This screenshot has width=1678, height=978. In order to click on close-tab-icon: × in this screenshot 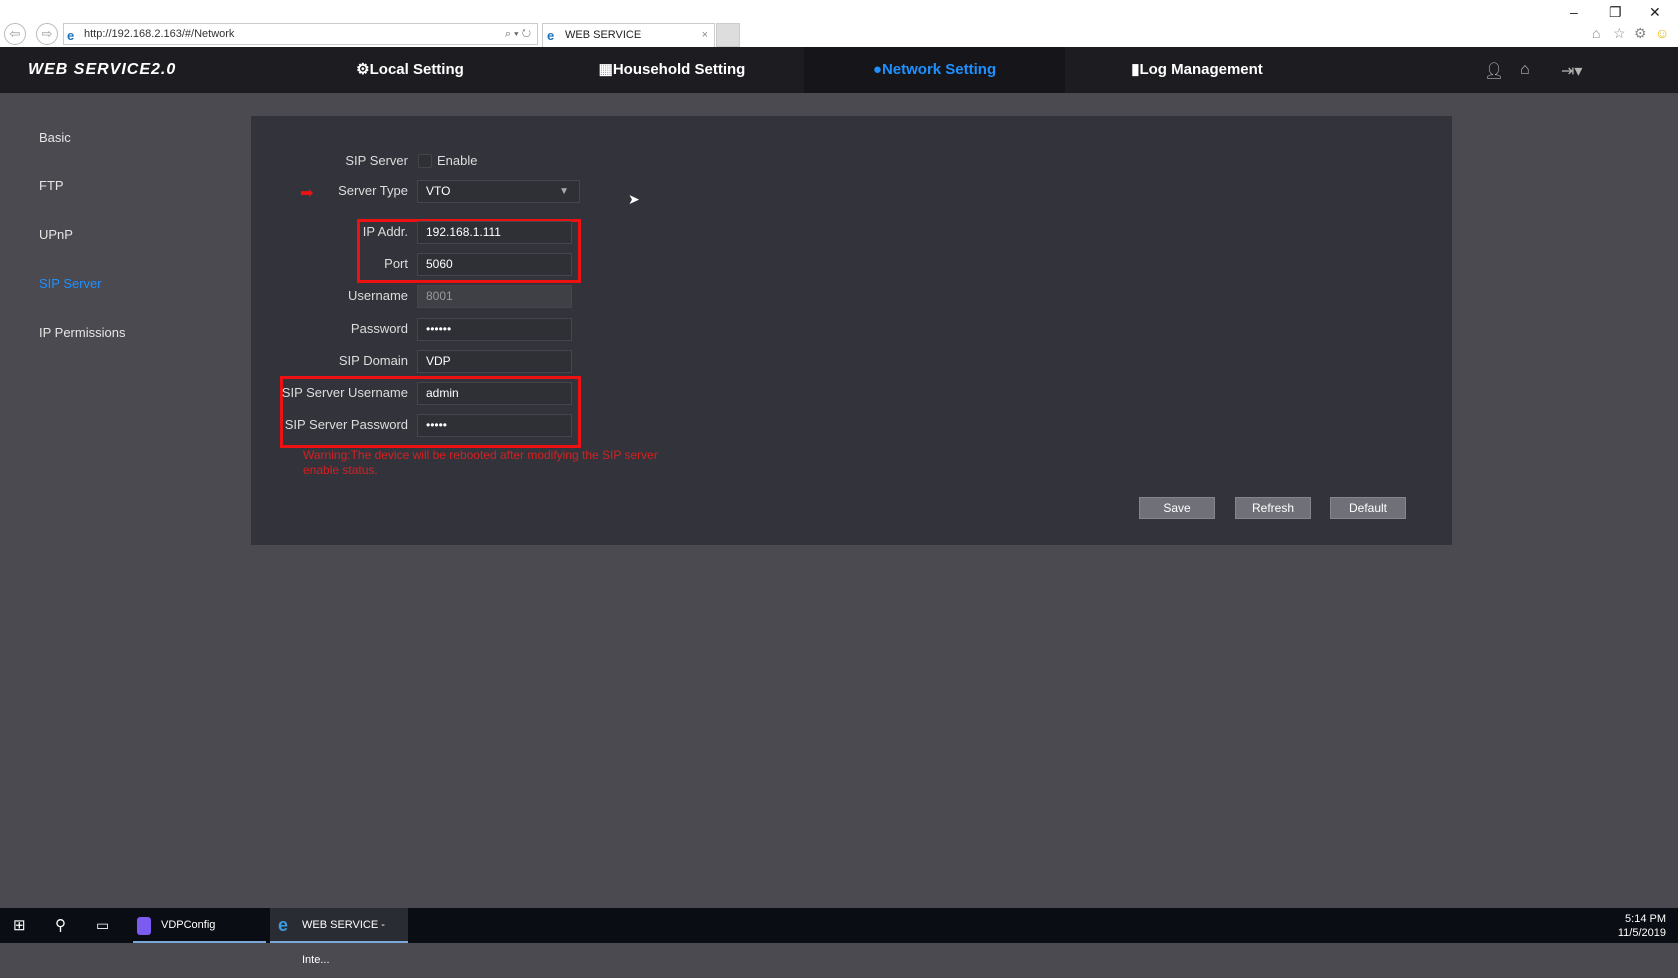, I will do `click(705, 35)`.